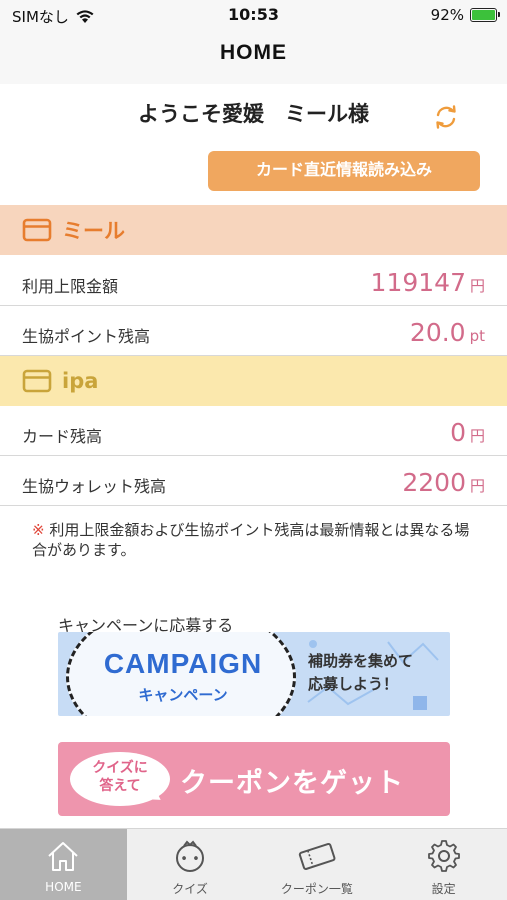 The width and height of the screenshot is (507, 900). I want to click on row-value: 20.0, so click(437, 332).